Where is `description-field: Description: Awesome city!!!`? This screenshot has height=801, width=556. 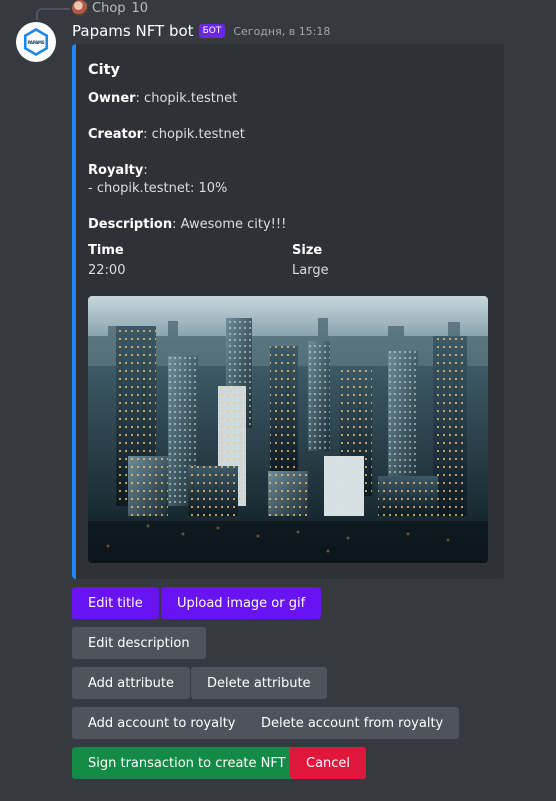 description-field: Description: Awesome city!!! is located at coordinates (187, 225).